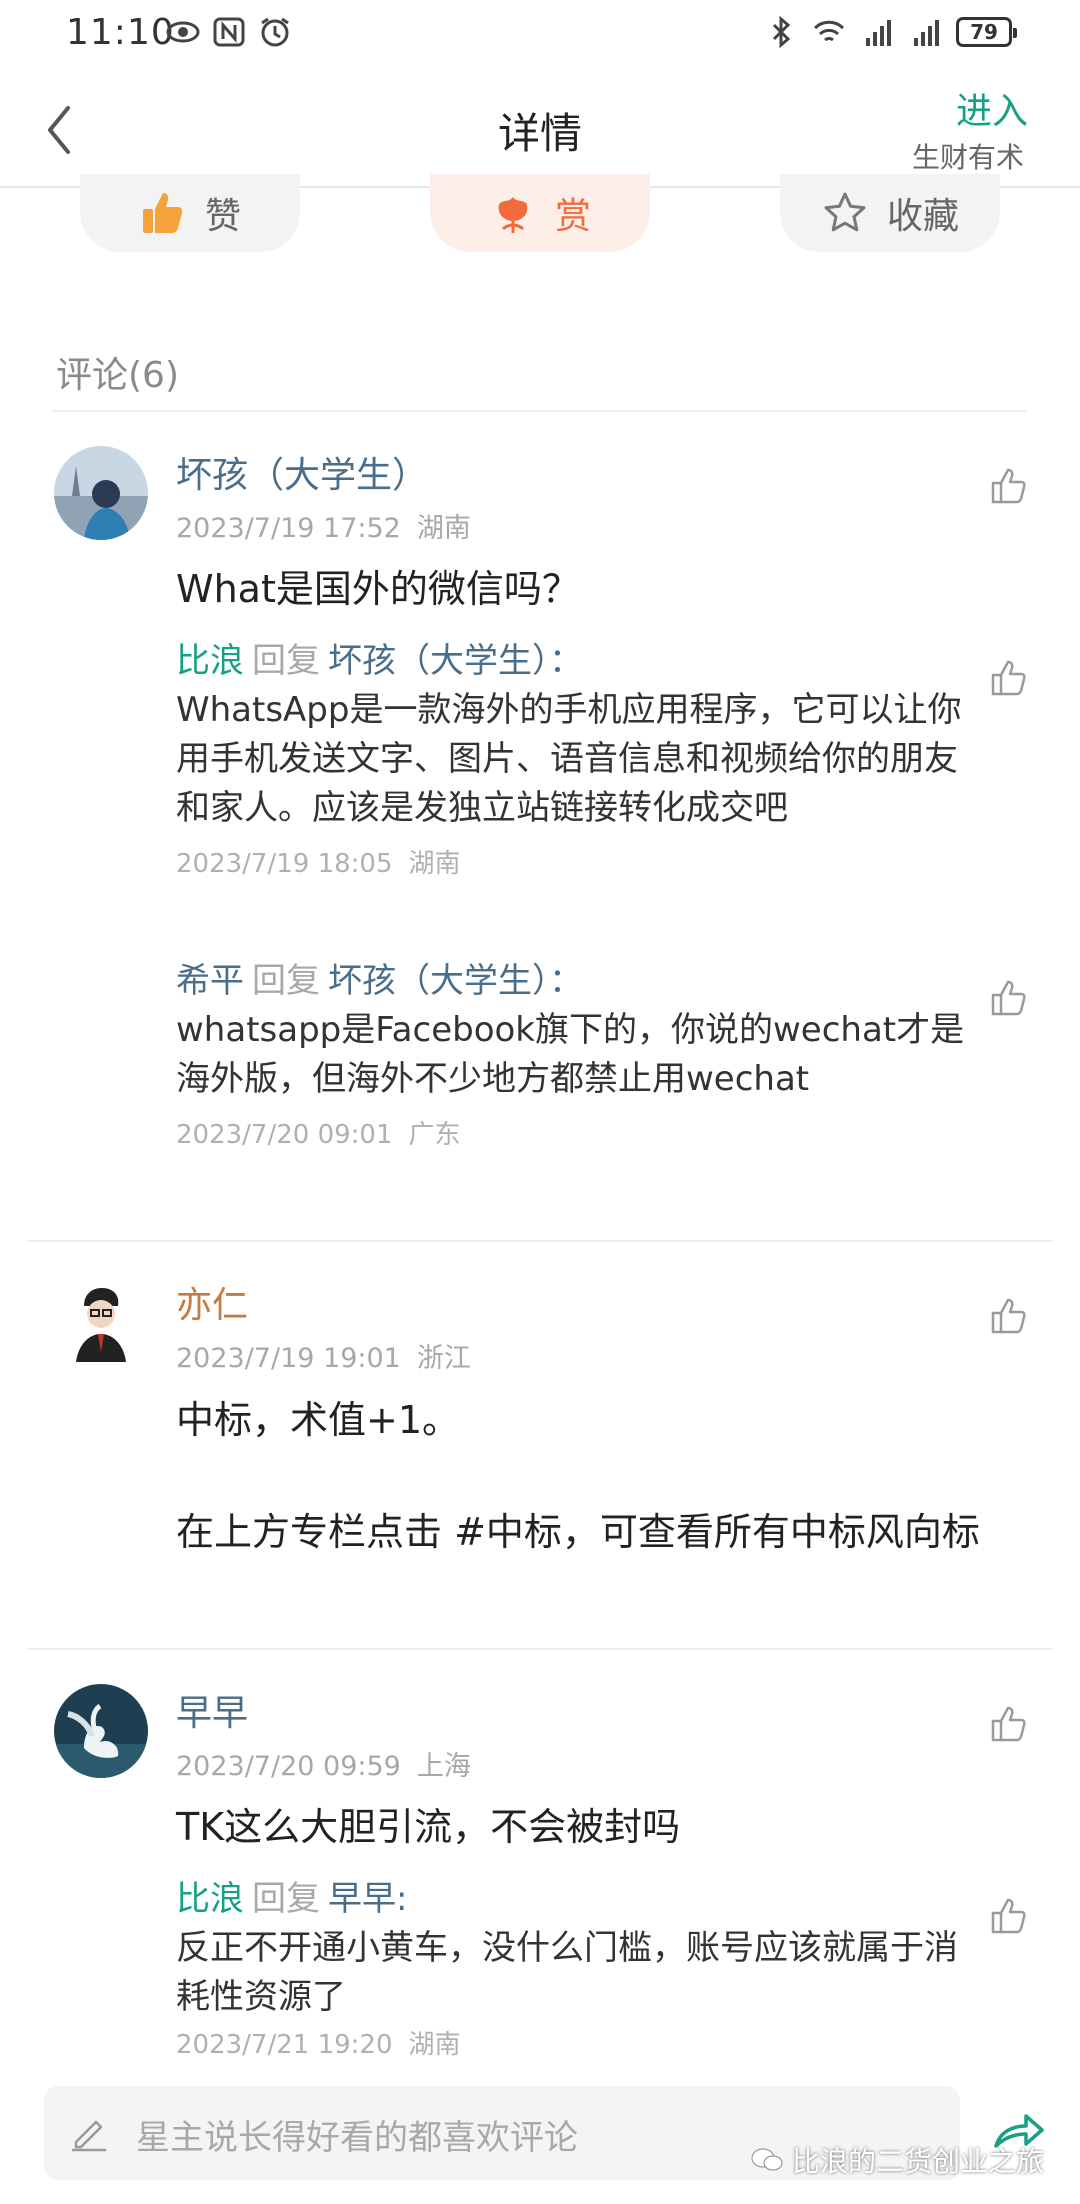  I want to click on watermark-text: 比浪的二货创业之旅, so click(917, 2161).